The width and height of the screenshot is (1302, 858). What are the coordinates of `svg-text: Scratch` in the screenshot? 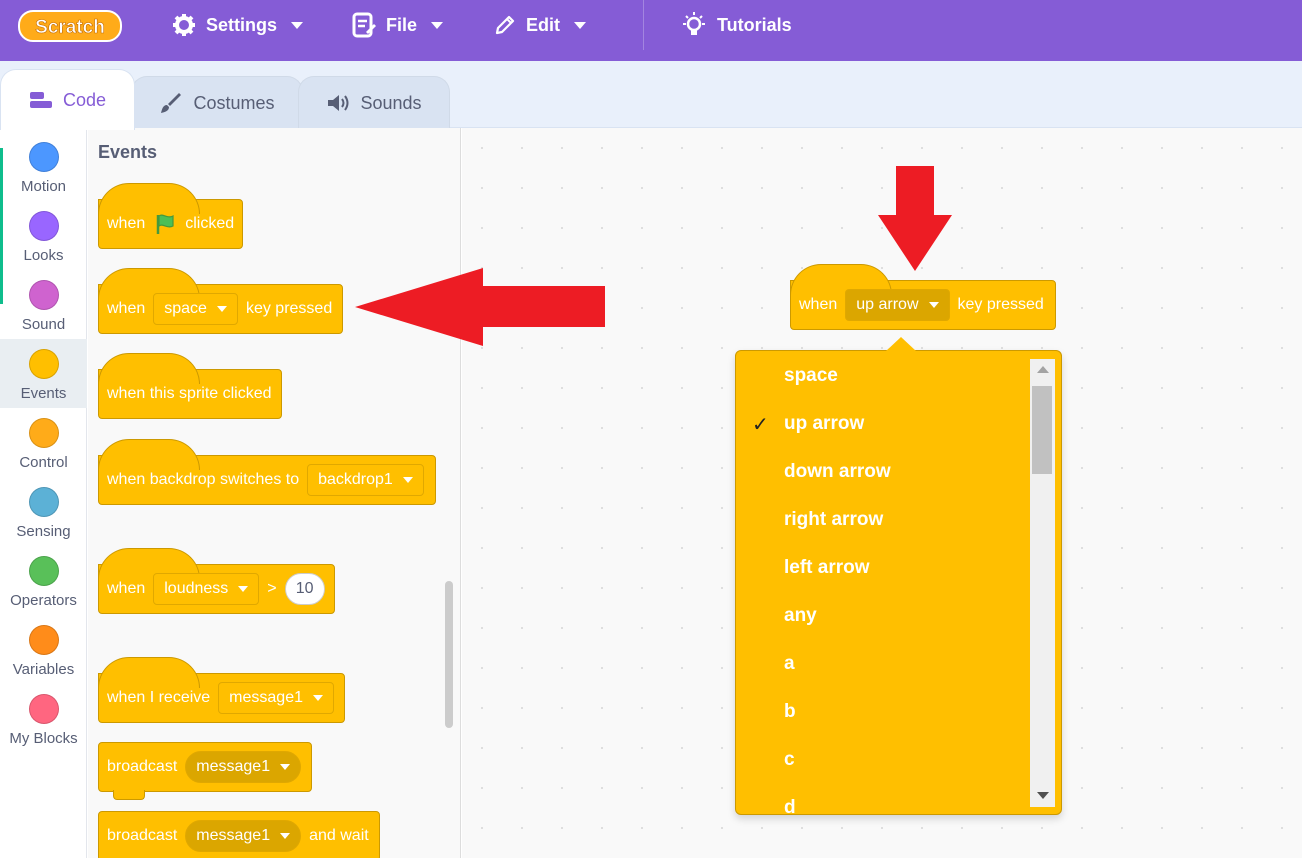 It's located at (70, 27).